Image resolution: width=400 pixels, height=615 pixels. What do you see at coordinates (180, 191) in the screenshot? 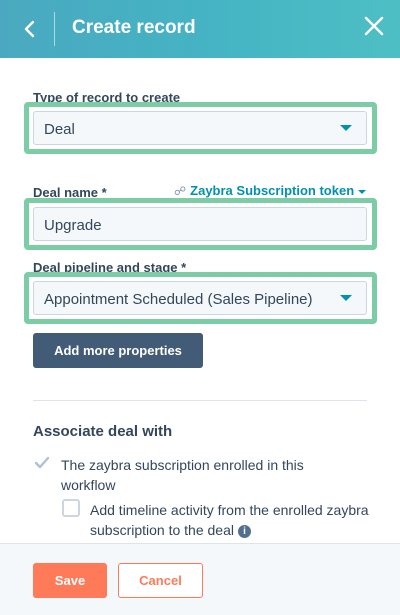
I see `personalization-token-icon: ☍` at bounding box center [180, 191].